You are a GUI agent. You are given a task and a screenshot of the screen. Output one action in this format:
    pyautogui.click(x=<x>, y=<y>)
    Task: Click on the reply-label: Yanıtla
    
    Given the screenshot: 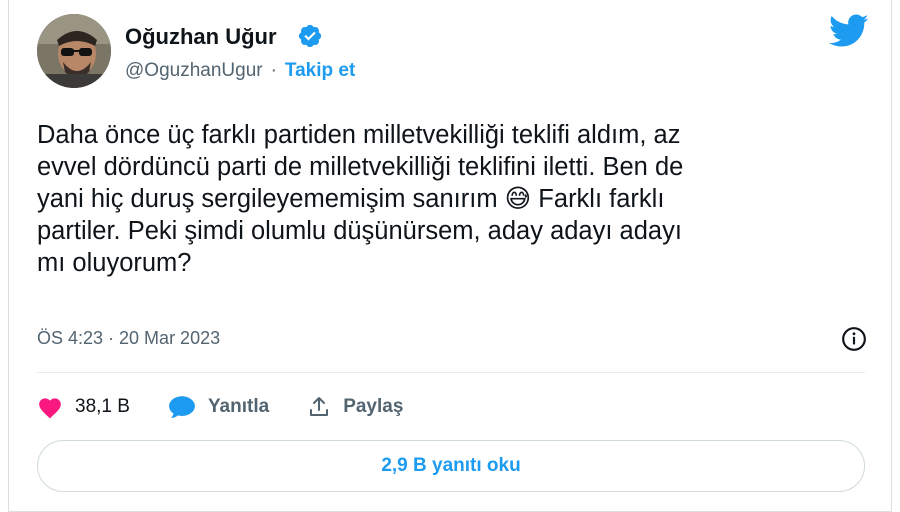 What is the action you would take?
    pyautogui.click(x=238, y=406)
    